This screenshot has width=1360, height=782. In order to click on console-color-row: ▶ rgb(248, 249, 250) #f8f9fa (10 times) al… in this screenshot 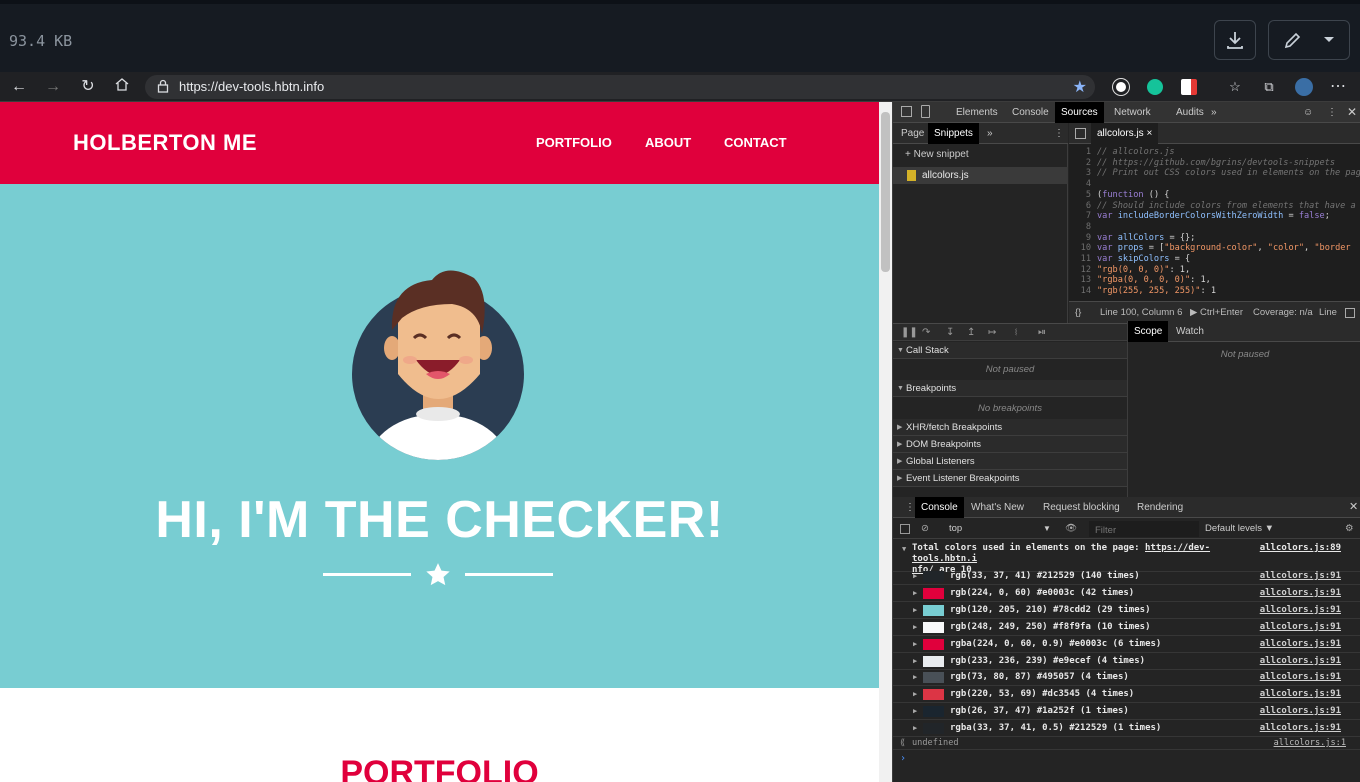, I will do `click(1126, 627)`.